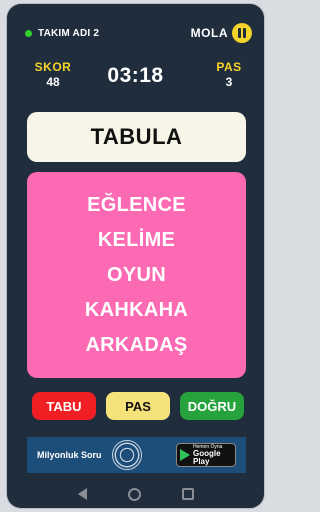 The width and height of the screenshot is (320, 512). Describe the element at coordinates (69, 455) in the screenshot. I see `ad-title: Milyonluk Soru` at that location.